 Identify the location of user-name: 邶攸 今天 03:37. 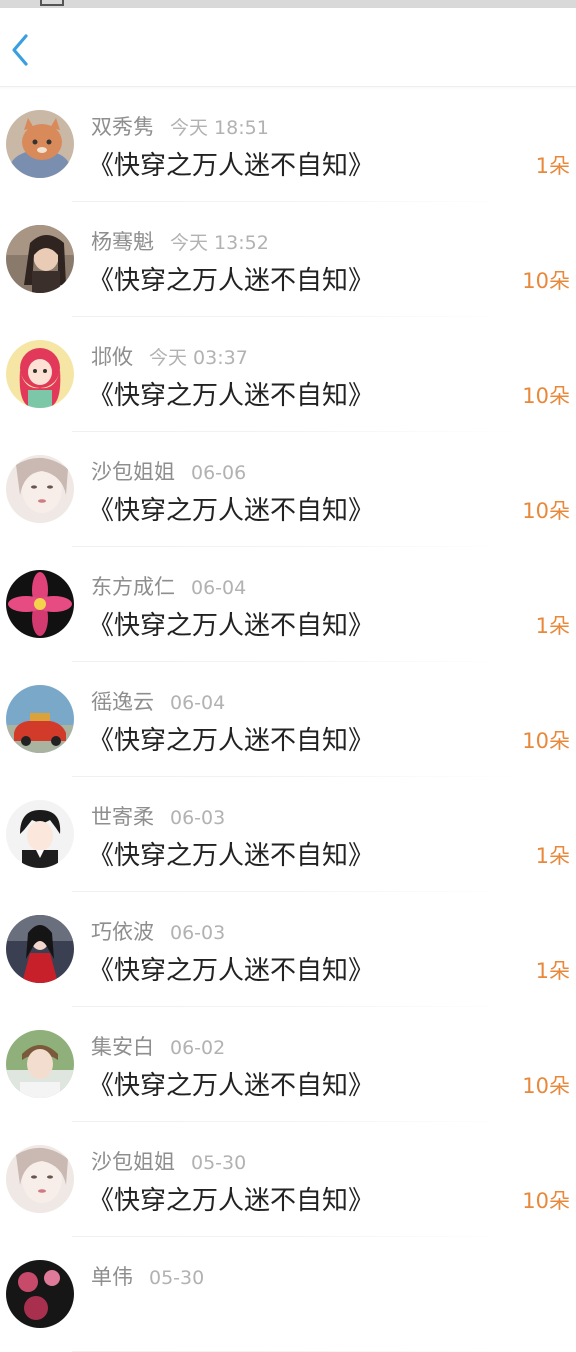
(169, 356).